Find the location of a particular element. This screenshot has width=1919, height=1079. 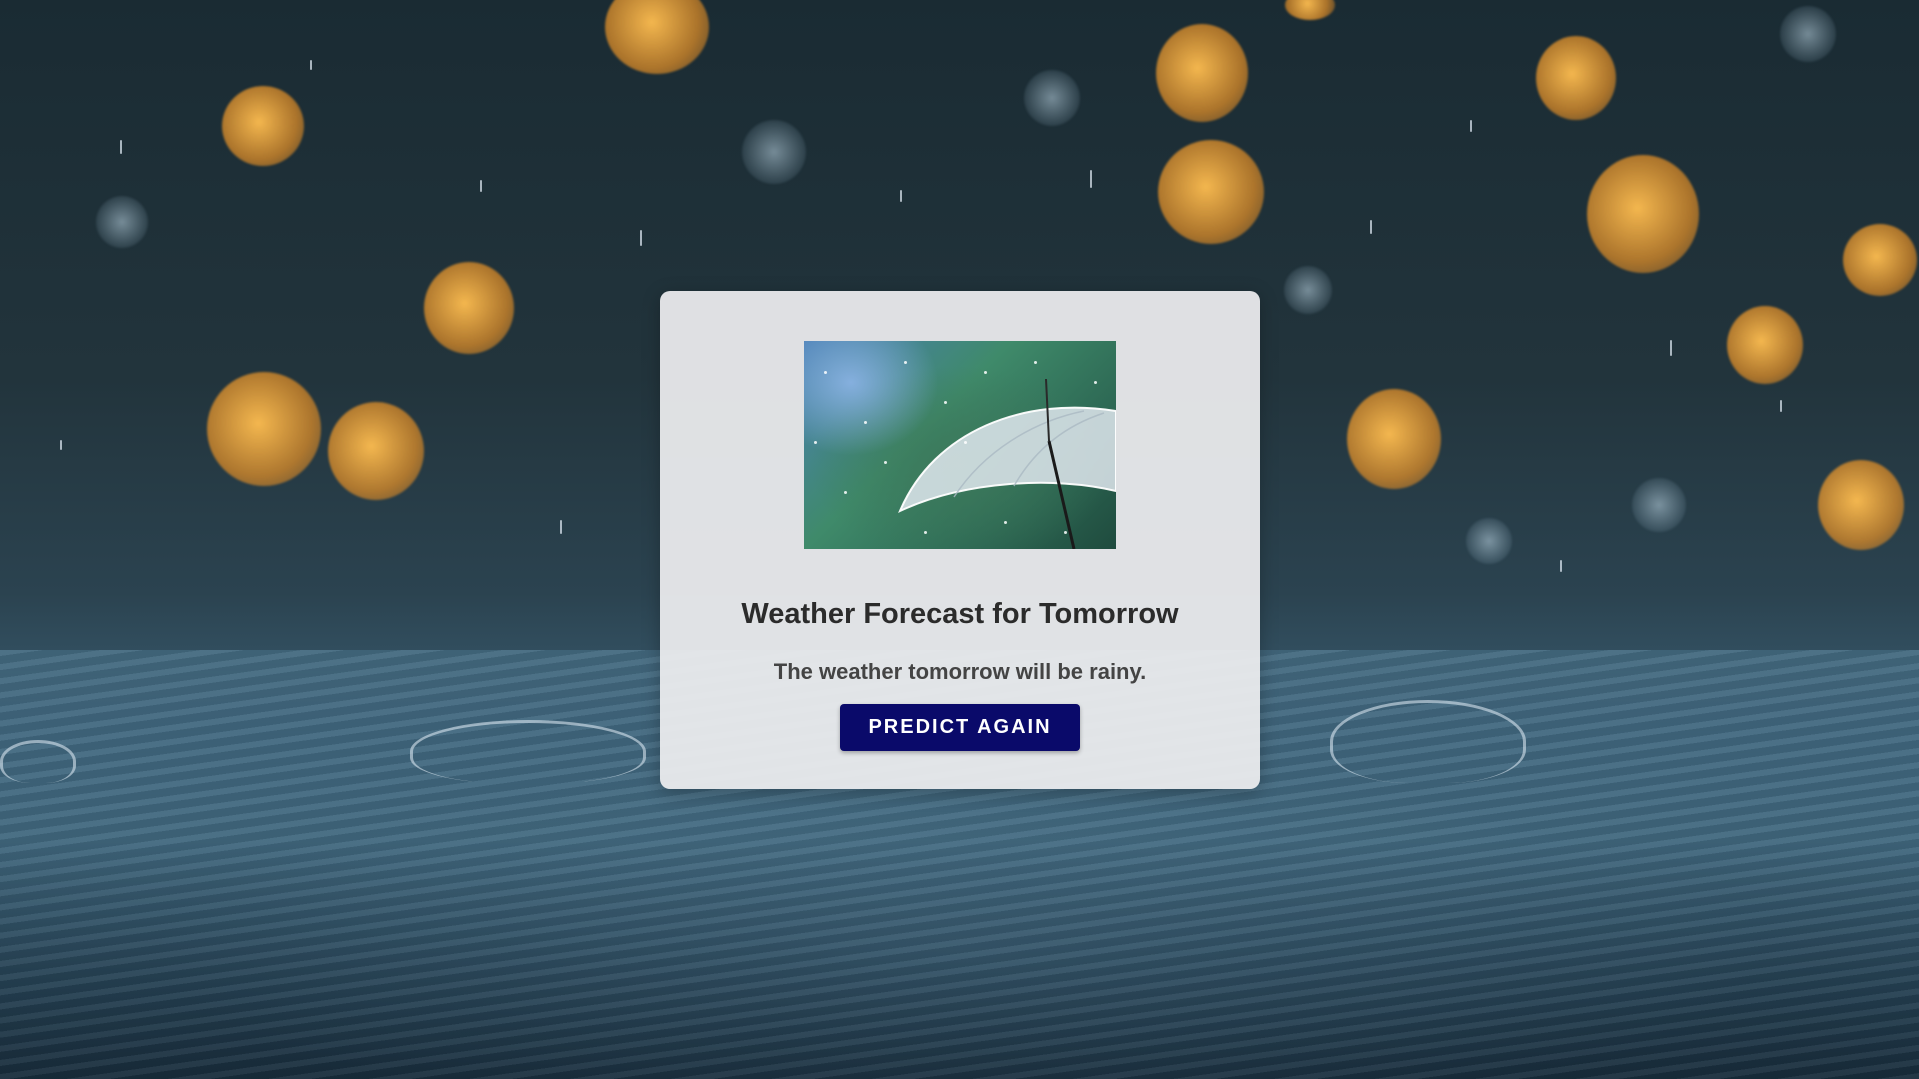

umbrella-in-rain-icon is located at coordinates (960, 445).